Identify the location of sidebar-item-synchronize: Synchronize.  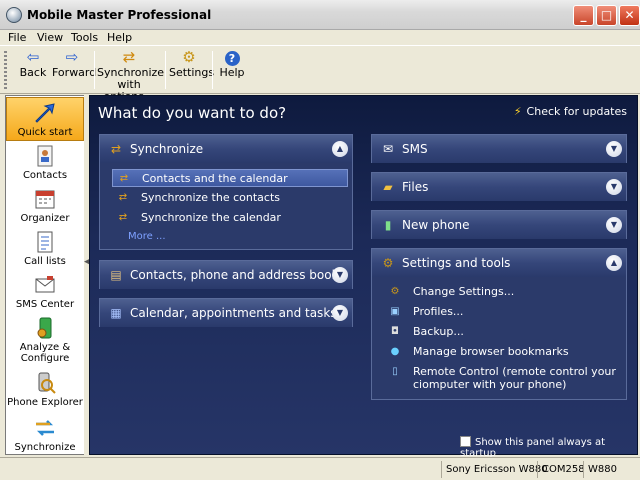
(45, 435).